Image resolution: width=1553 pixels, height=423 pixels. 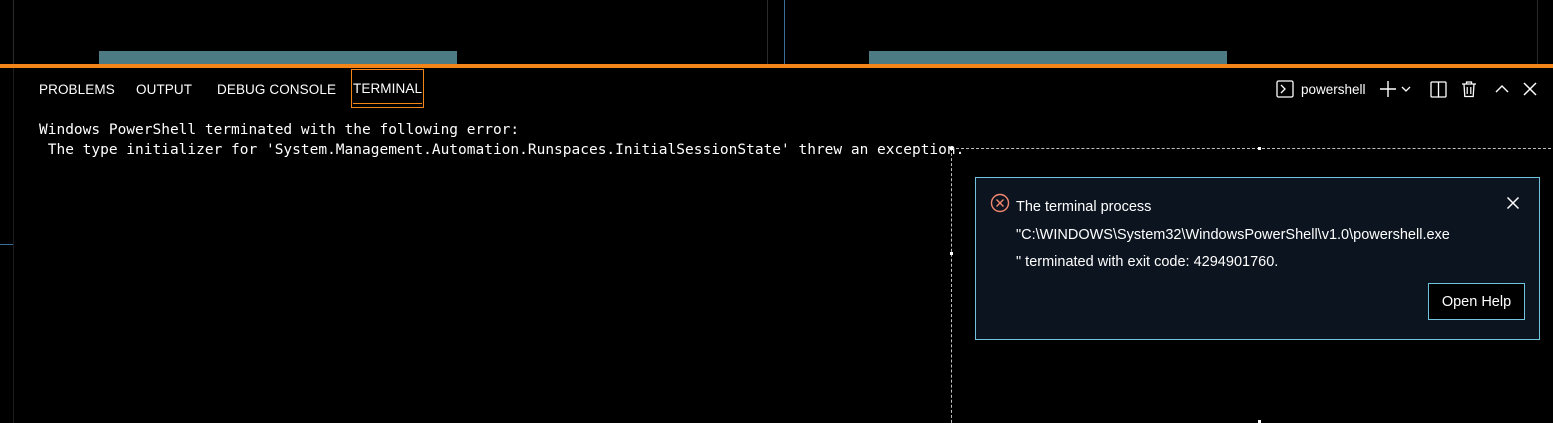 What do you see at coordinates (276, 88) in the screenshot?
I see `tab-debug-console: DEBUG CONSOLE` at bounding box center [276, 88].